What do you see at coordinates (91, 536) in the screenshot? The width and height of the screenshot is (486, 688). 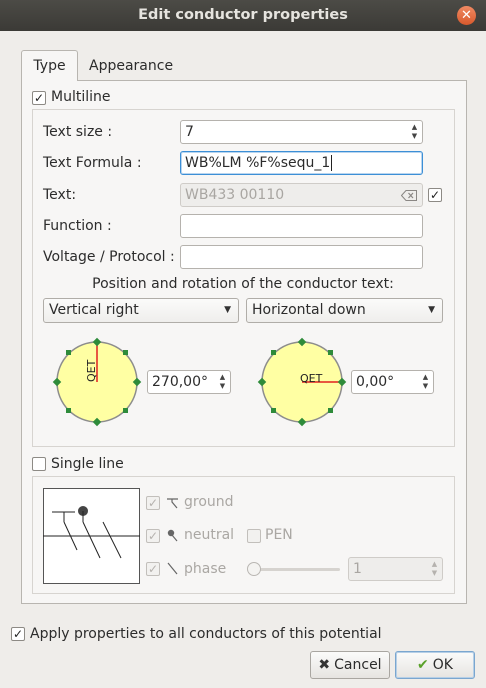 I see `single-line-preview` at bounding box center [91, 536].